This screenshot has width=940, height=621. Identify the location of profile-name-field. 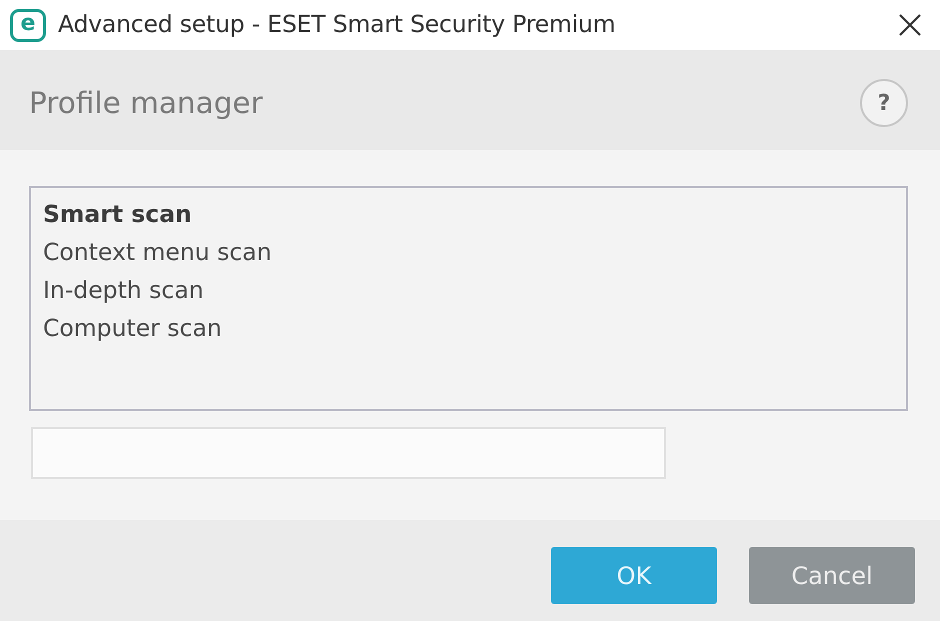
(348, 453).